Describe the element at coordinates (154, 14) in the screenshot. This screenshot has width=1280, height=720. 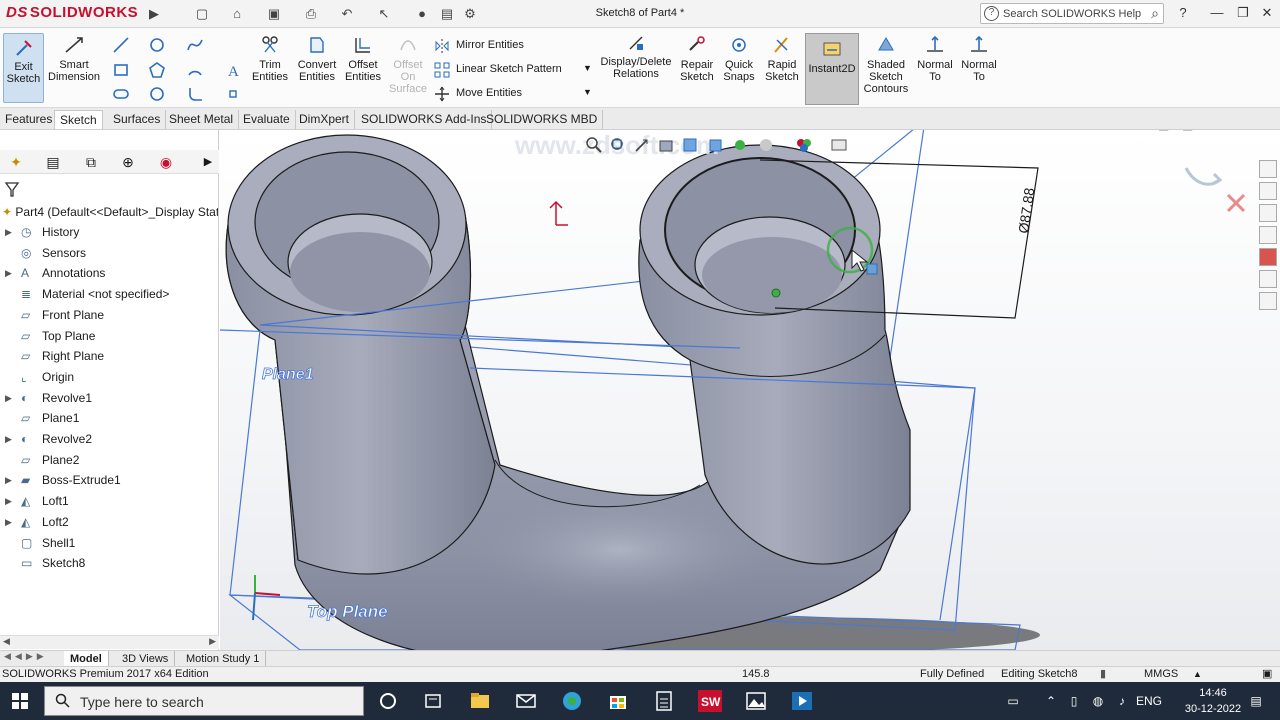
I see `flyout-arrow-icon: ▶` at that location.